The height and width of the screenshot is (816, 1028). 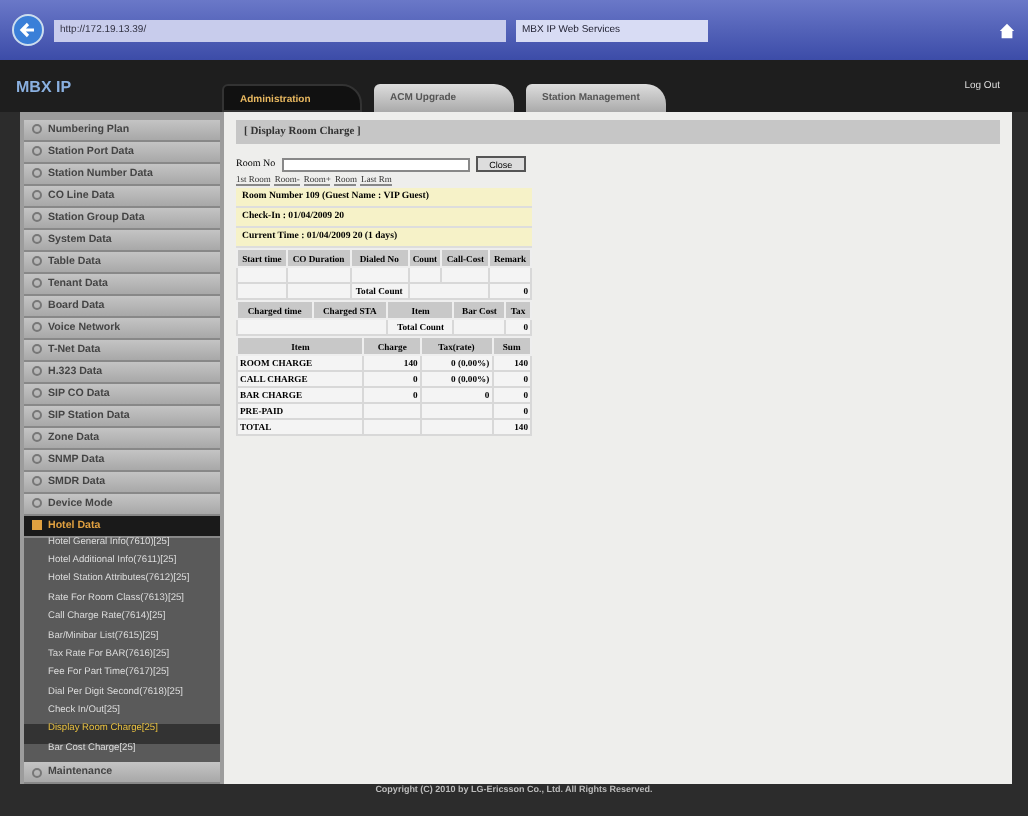 What do you see at coordinates (45, 86) in the screenshot?
I see `logo: MBX IP` at bounding box center [45, 86].